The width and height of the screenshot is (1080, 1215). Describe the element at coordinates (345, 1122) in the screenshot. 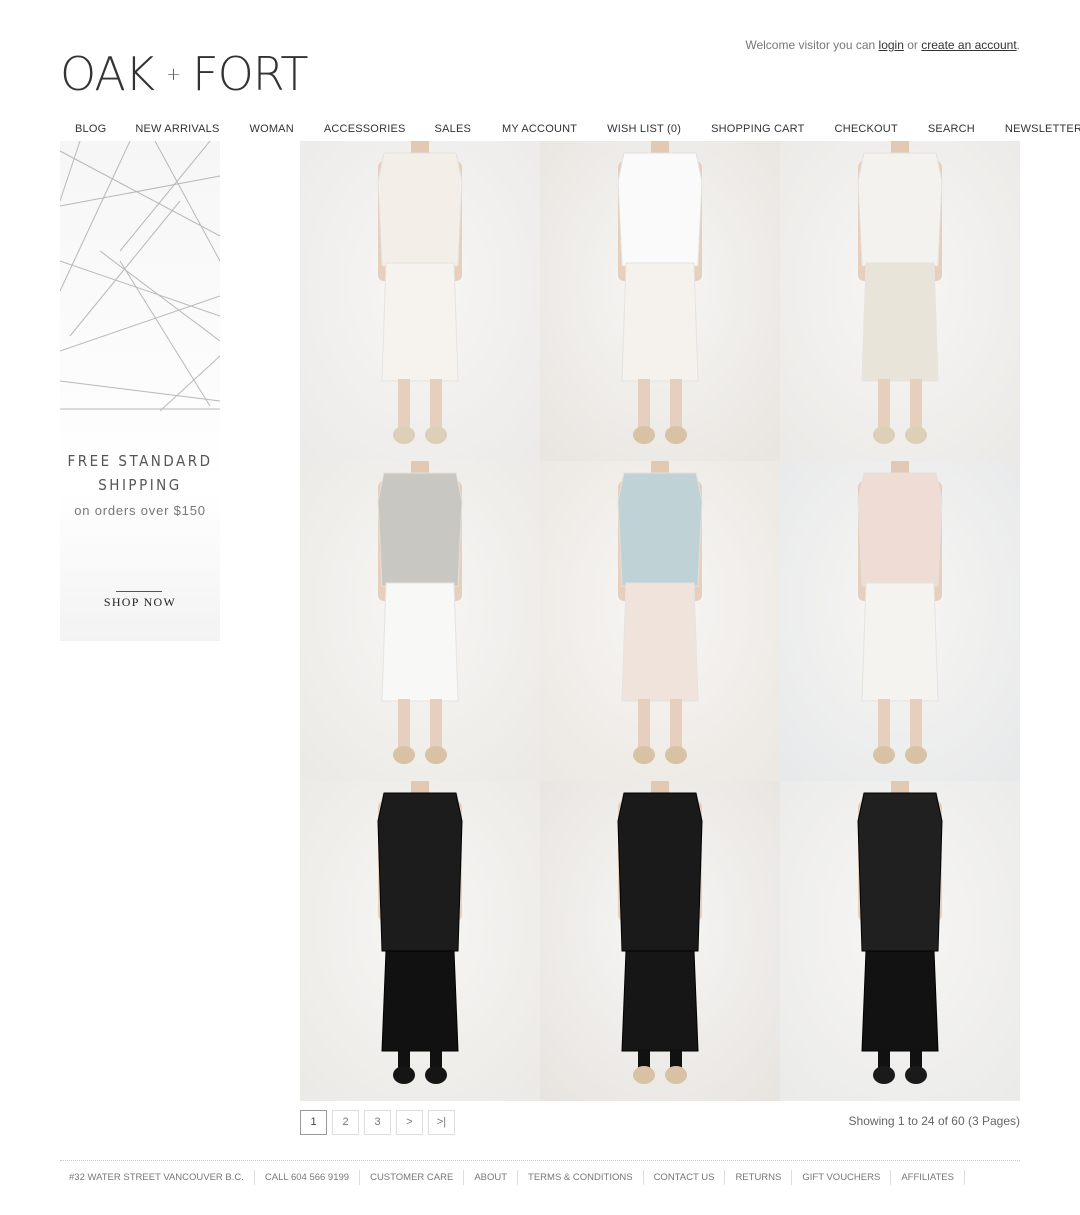

I see `page-2-button: 2` at that location.